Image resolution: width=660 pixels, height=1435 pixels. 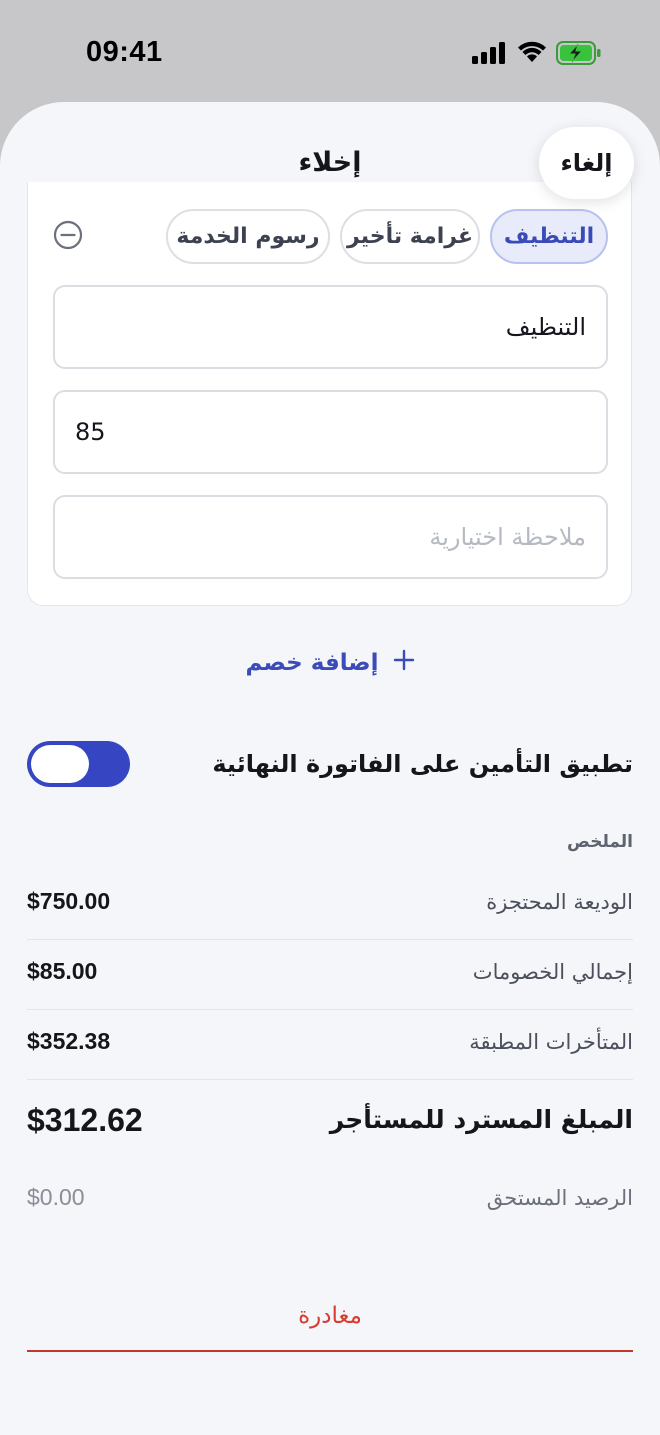 What do you see at coordinates (56, 1197) in the screenshot?
I see `balance-value: $0.00` at bounding box center [56, 1197].